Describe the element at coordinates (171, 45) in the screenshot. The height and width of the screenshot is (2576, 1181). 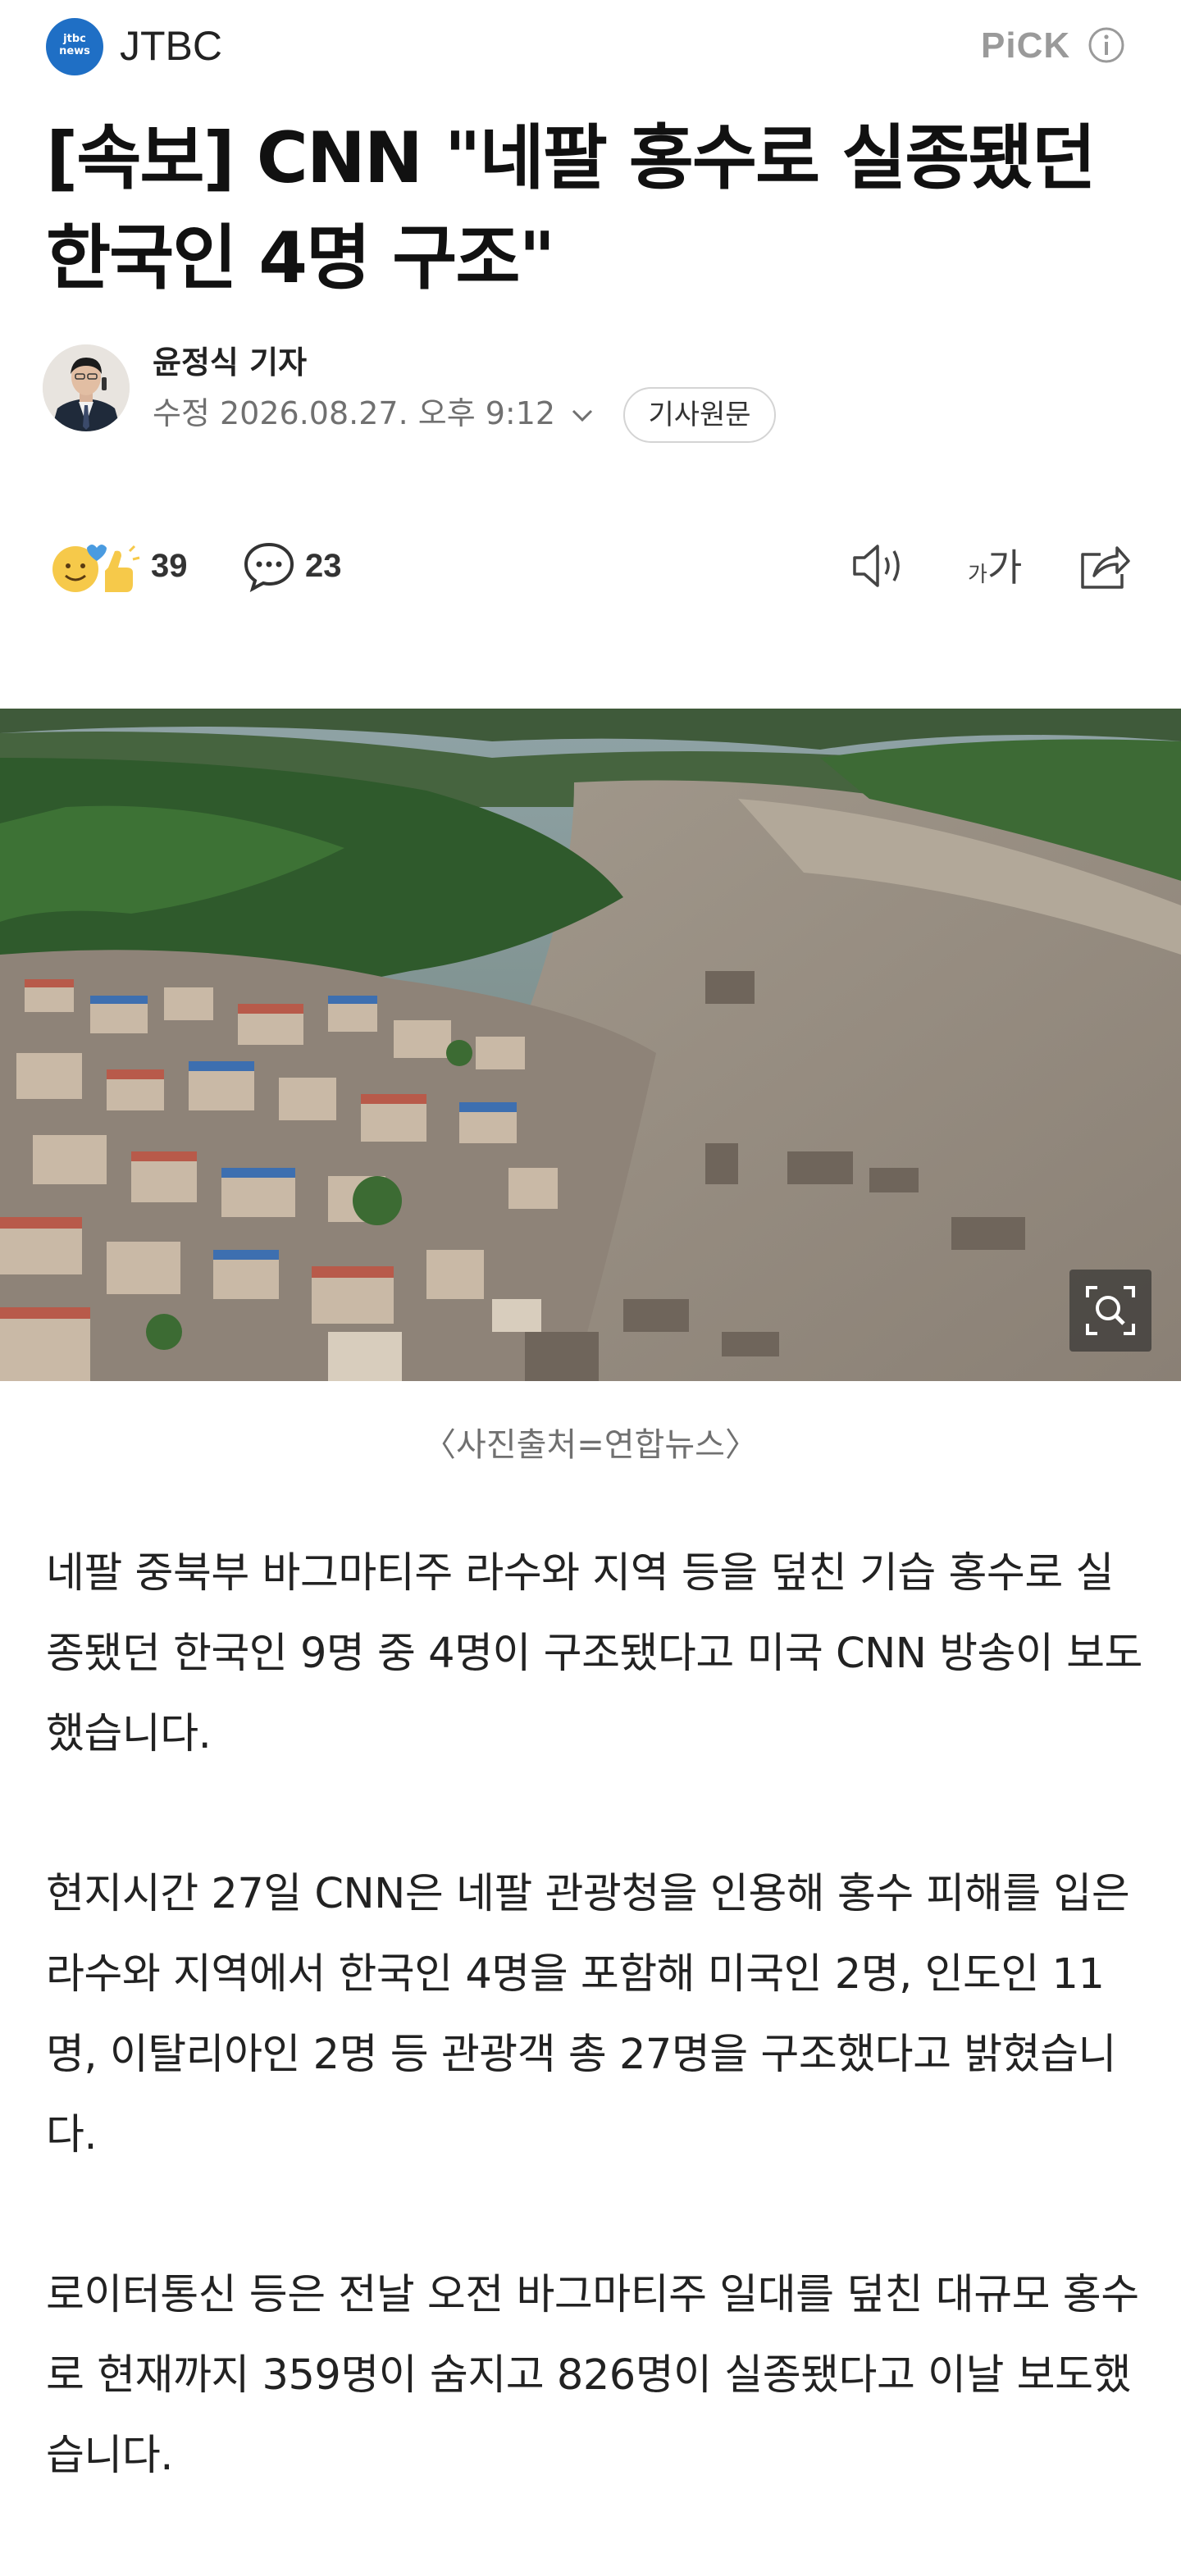
I see `press-name: JTBC` at that location.